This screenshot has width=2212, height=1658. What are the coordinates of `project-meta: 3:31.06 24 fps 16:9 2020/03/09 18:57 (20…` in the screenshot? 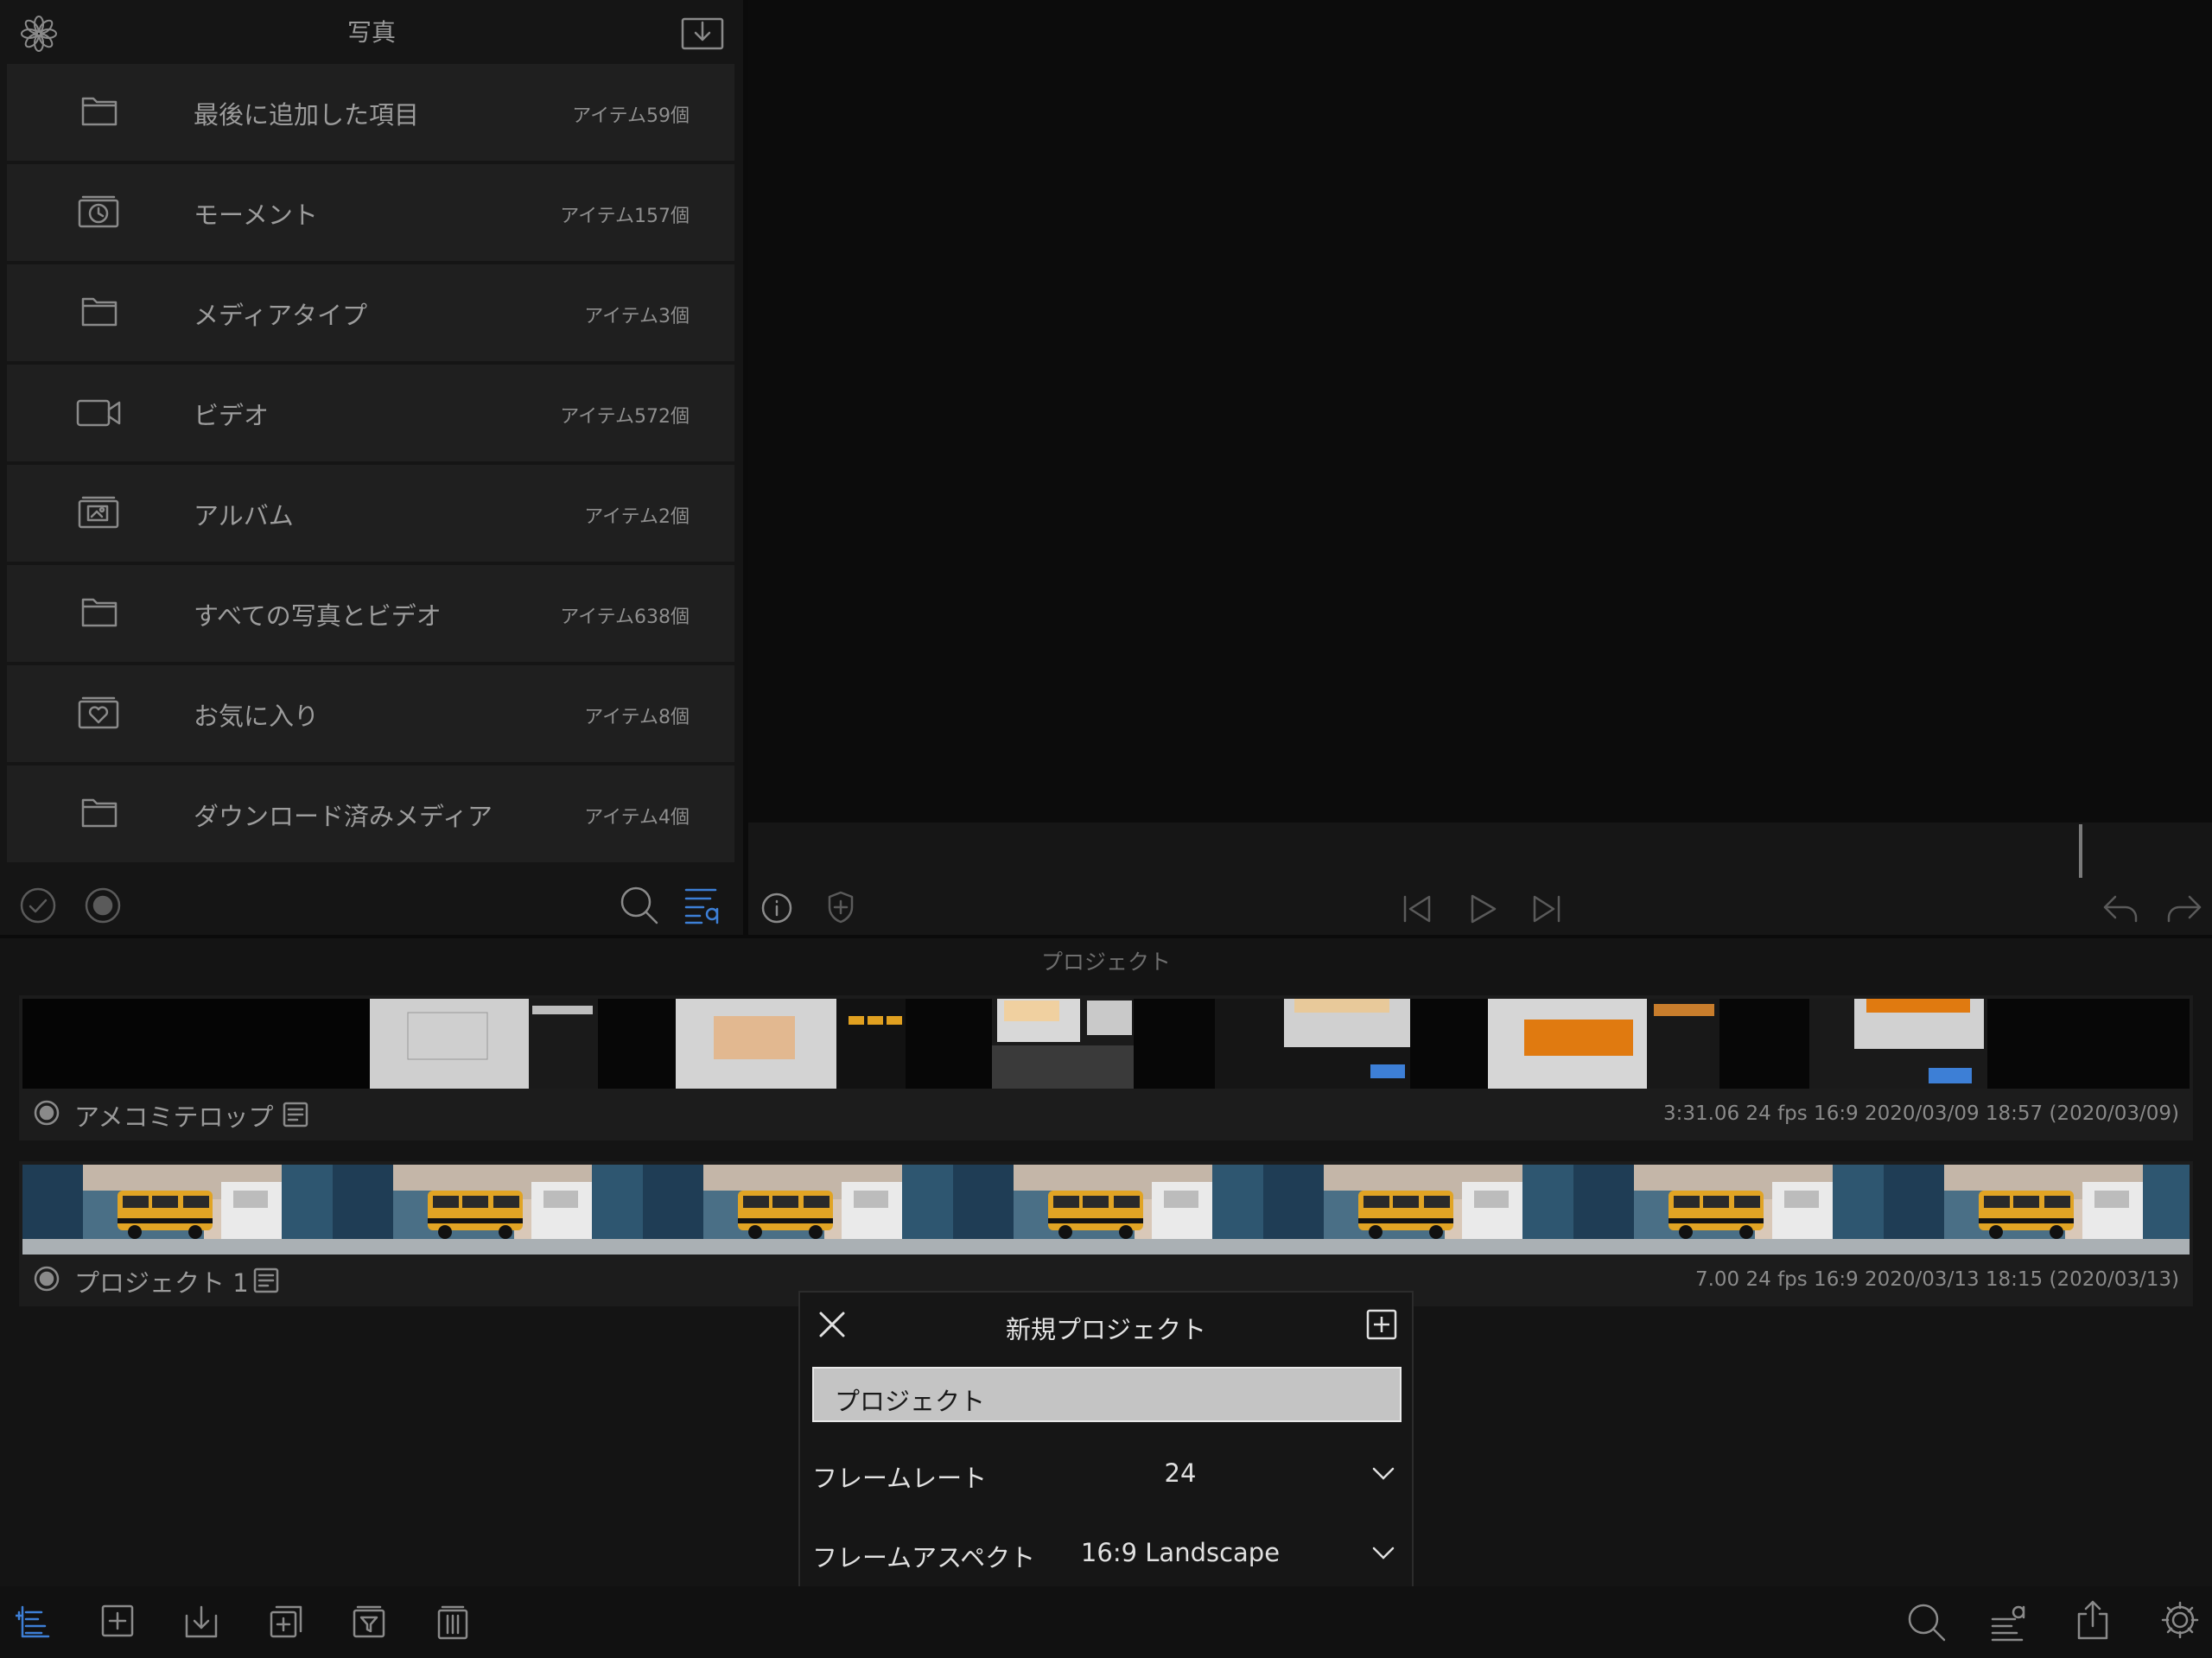 It's located at (1920, 1113).